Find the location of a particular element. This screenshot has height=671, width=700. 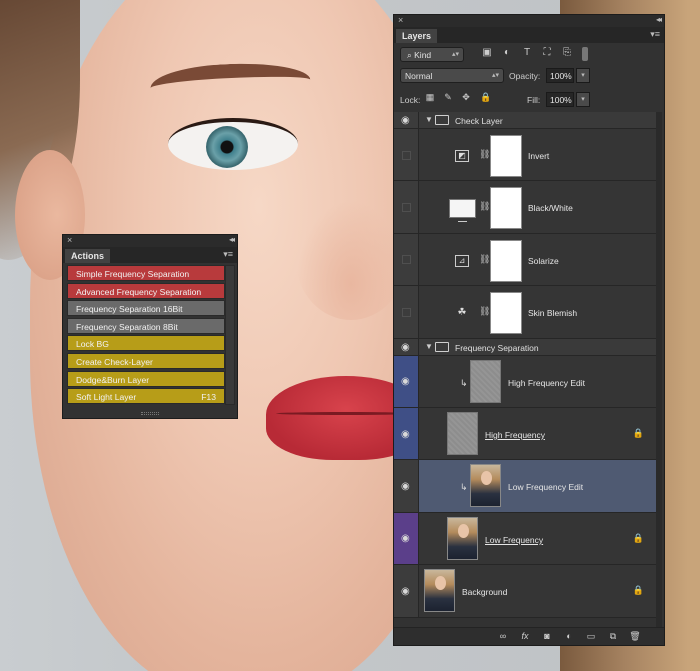

clipping-mask-icon: ↳ is located at coordinates (464, 382).